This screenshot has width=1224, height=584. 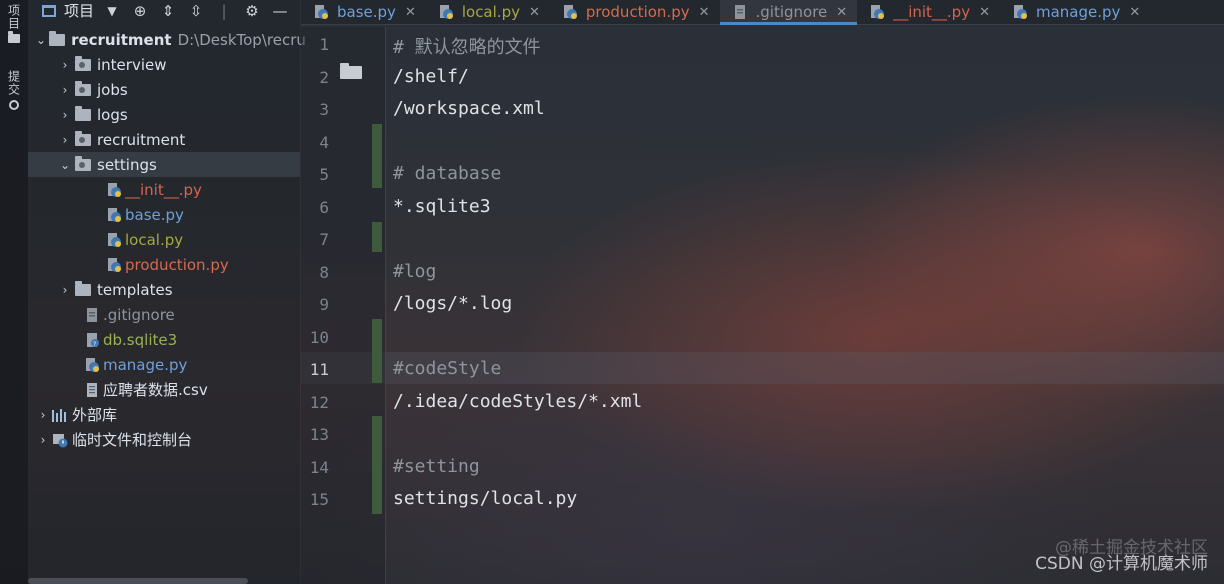 I want to click on tree-item-recruitment-root: ⌄ recruitment D:\DeskTop\recru, so click(x=167, y=39).